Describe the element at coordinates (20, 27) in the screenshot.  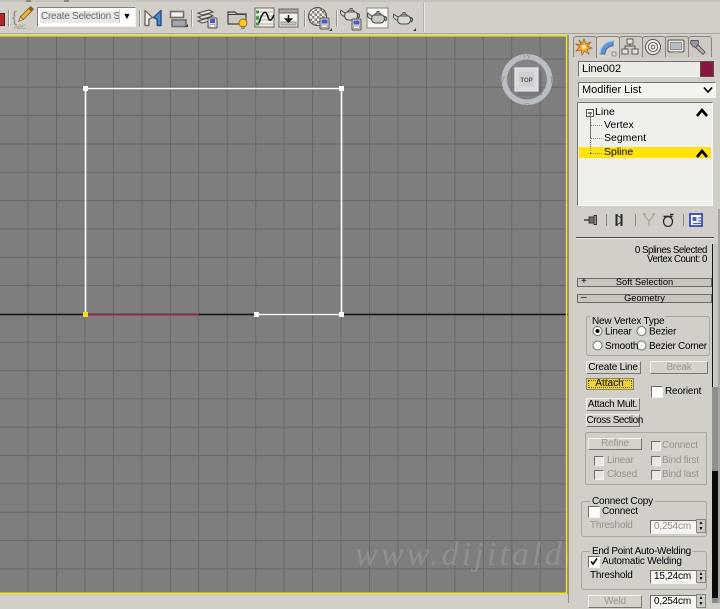
I see `svg-text: ABC` at that location.